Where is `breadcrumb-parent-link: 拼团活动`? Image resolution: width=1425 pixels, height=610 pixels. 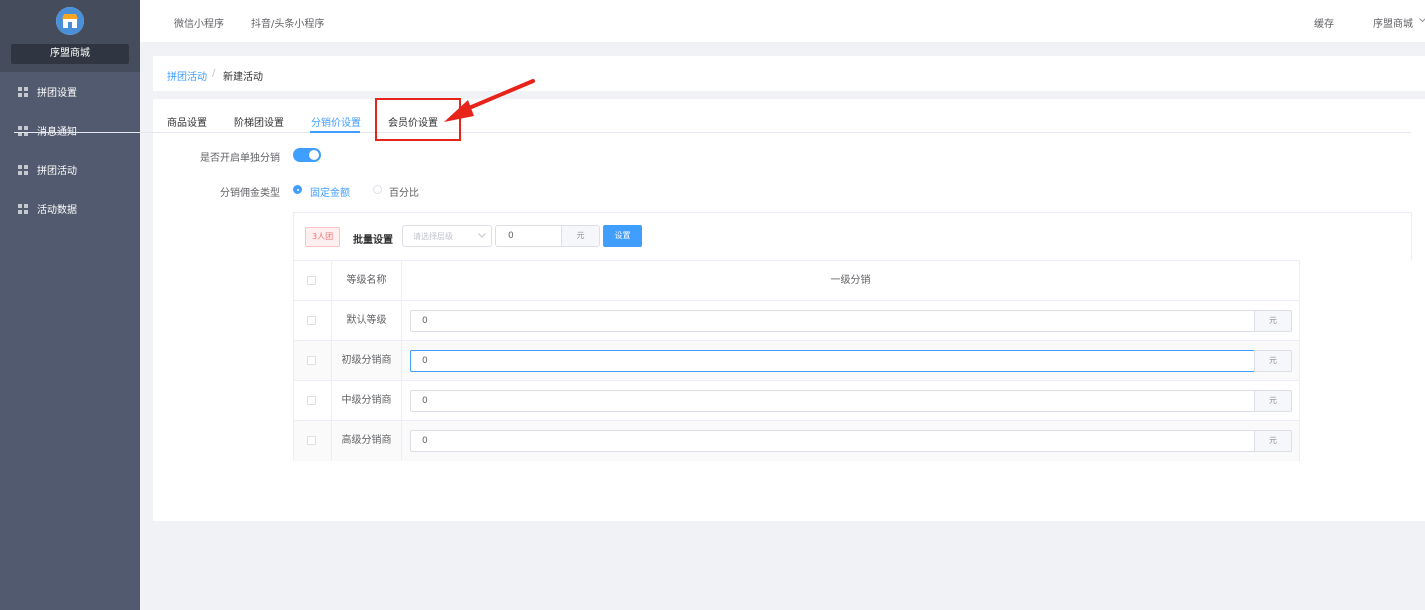
breadcrumb-parent-link: 拼团活动 is located at coordinates (187, 75).